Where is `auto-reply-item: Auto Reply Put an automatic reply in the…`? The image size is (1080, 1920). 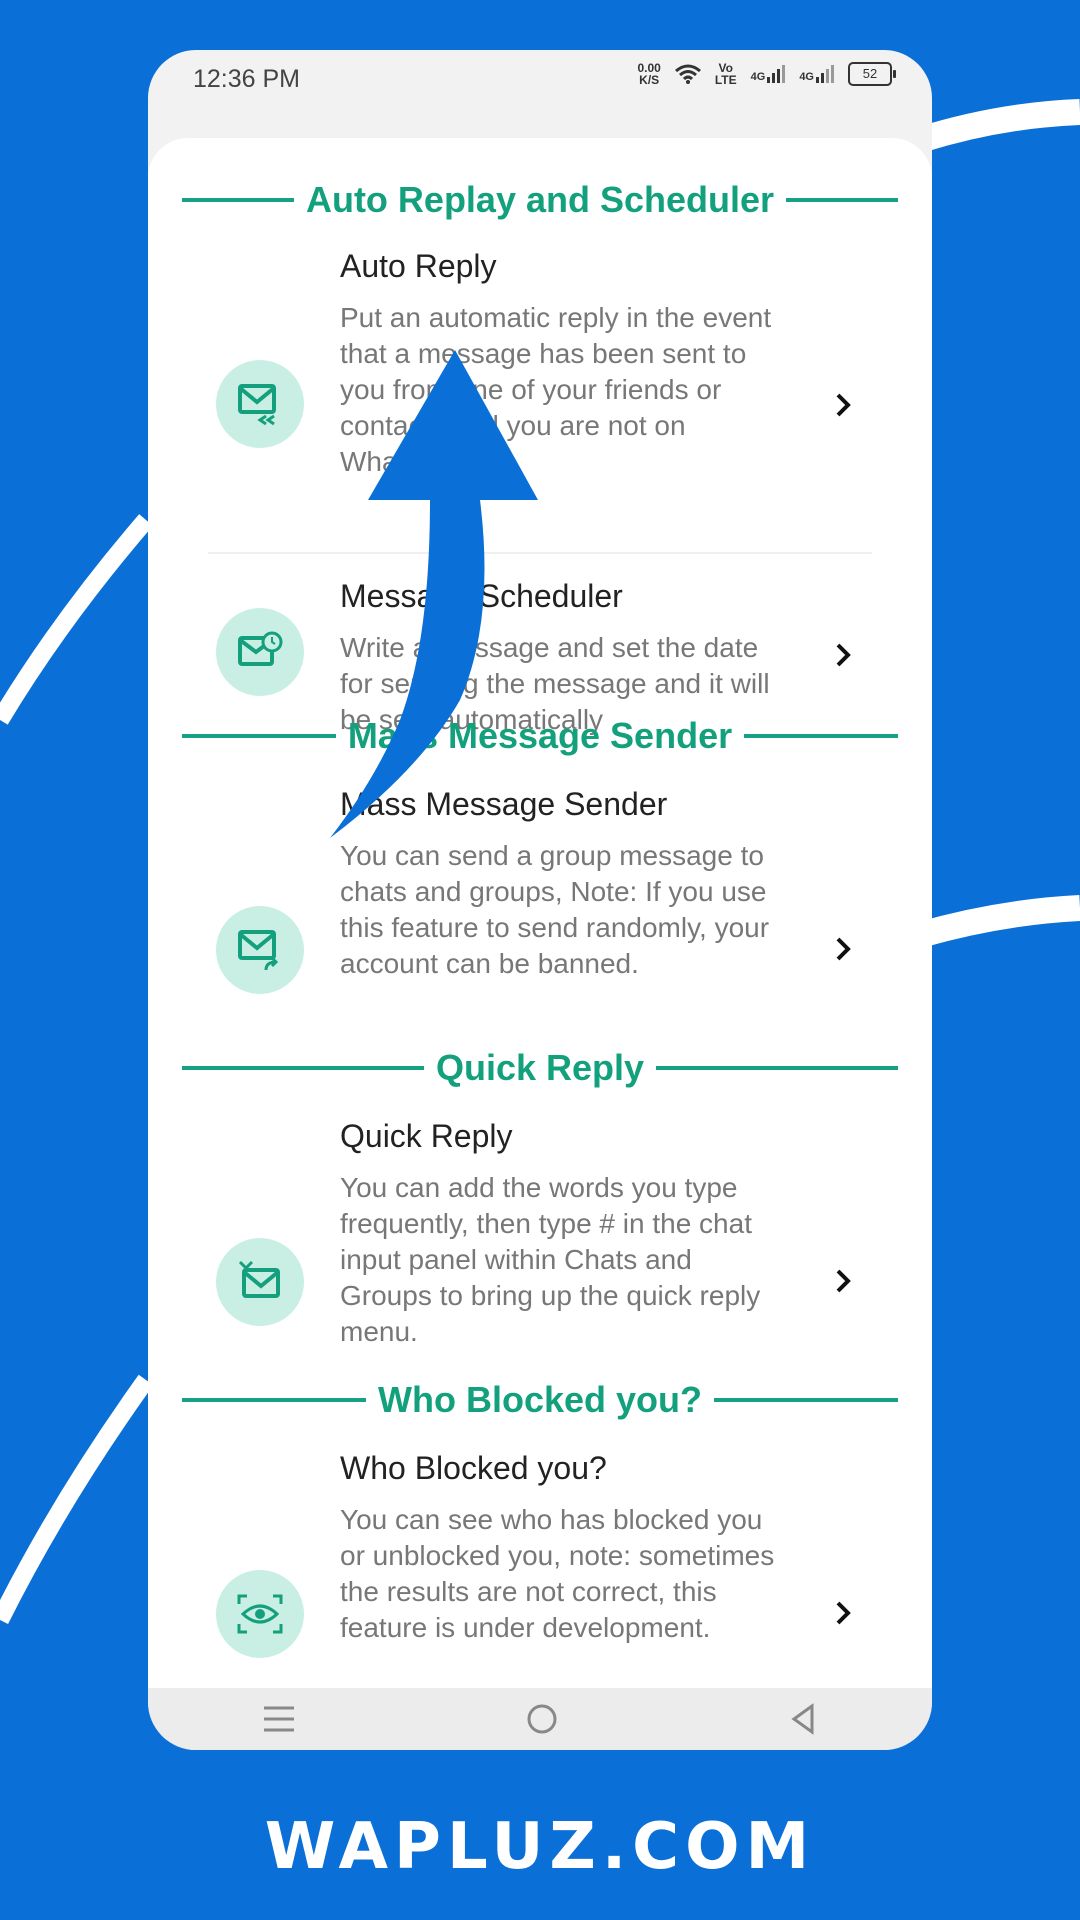
auto-reply-item: Auto Reply Put an automatic reply in the… is located at coordinates (540, 362).